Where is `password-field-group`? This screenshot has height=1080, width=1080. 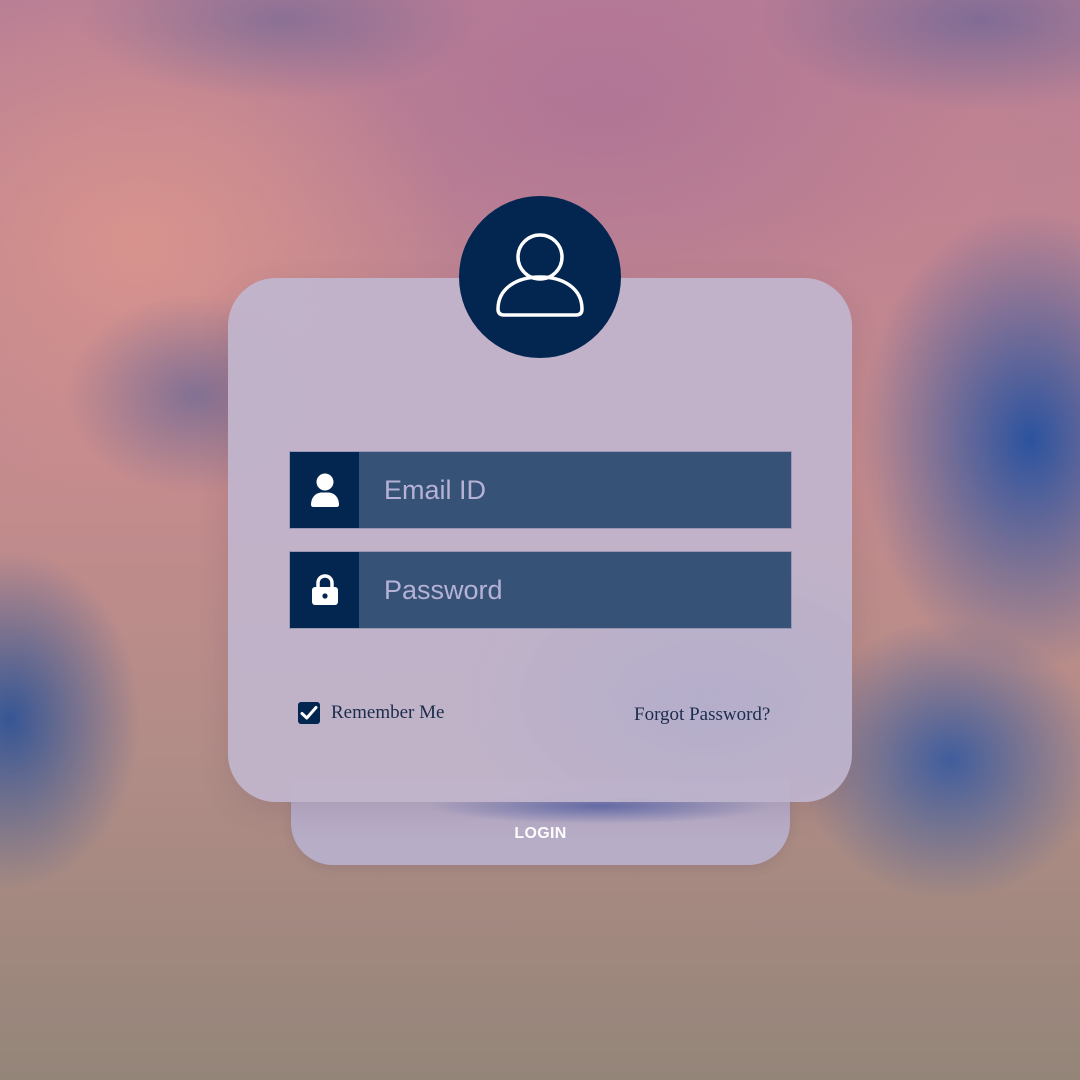
password-field-group is located at coordinates (540, 590).